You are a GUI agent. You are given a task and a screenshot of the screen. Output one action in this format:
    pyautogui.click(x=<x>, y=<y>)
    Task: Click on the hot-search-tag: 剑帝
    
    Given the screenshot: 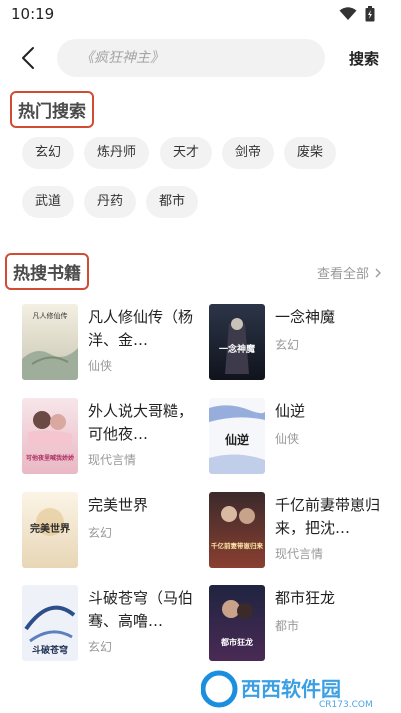 What is the action you would take?
    pyautogui.click(x=248, y=153)
    